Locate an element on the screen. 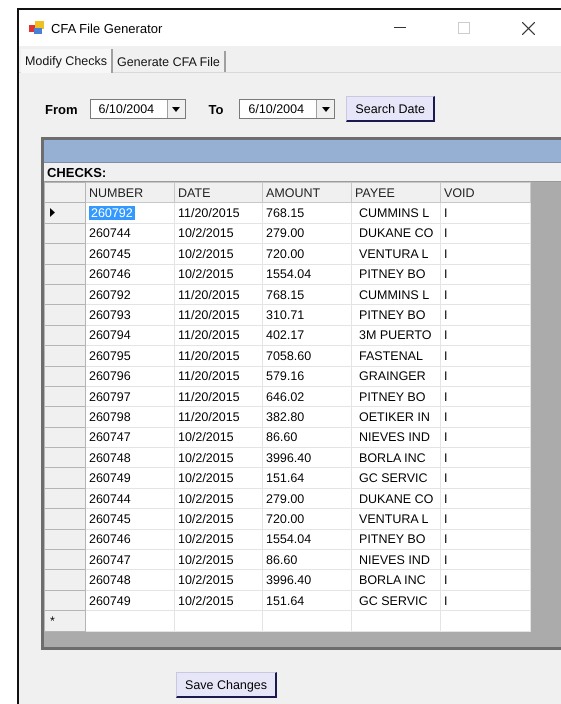 The image size is (561, 704). table-cell: BORLA INC is located at coordinates (396, 458).